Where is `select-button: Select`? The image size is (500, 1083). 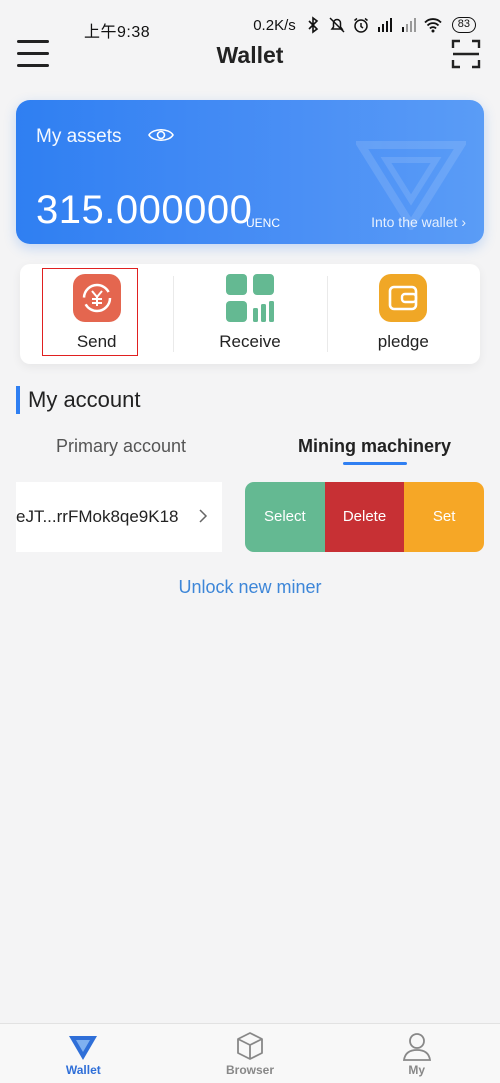
select-button: Select is located at coordinates (285, 517).